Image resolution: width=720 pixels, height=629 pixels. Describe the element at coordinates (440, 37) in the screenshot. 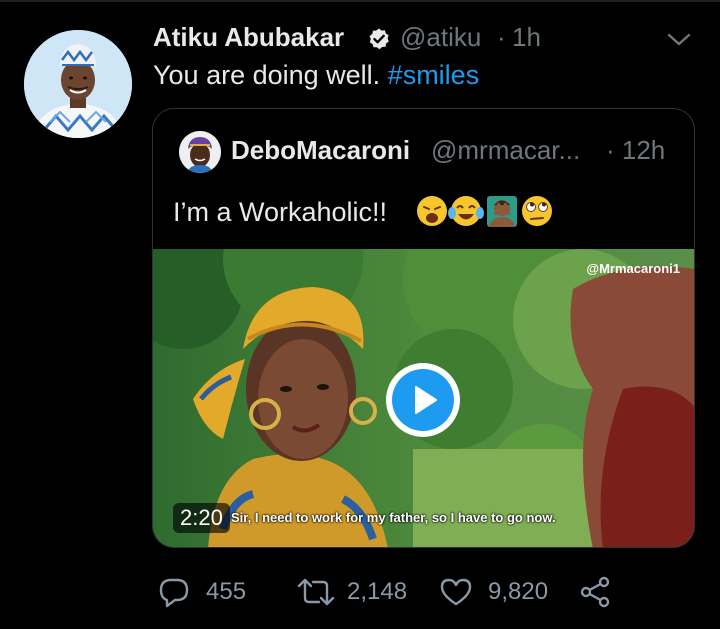

I see `author-handle: @atiku` at that location.